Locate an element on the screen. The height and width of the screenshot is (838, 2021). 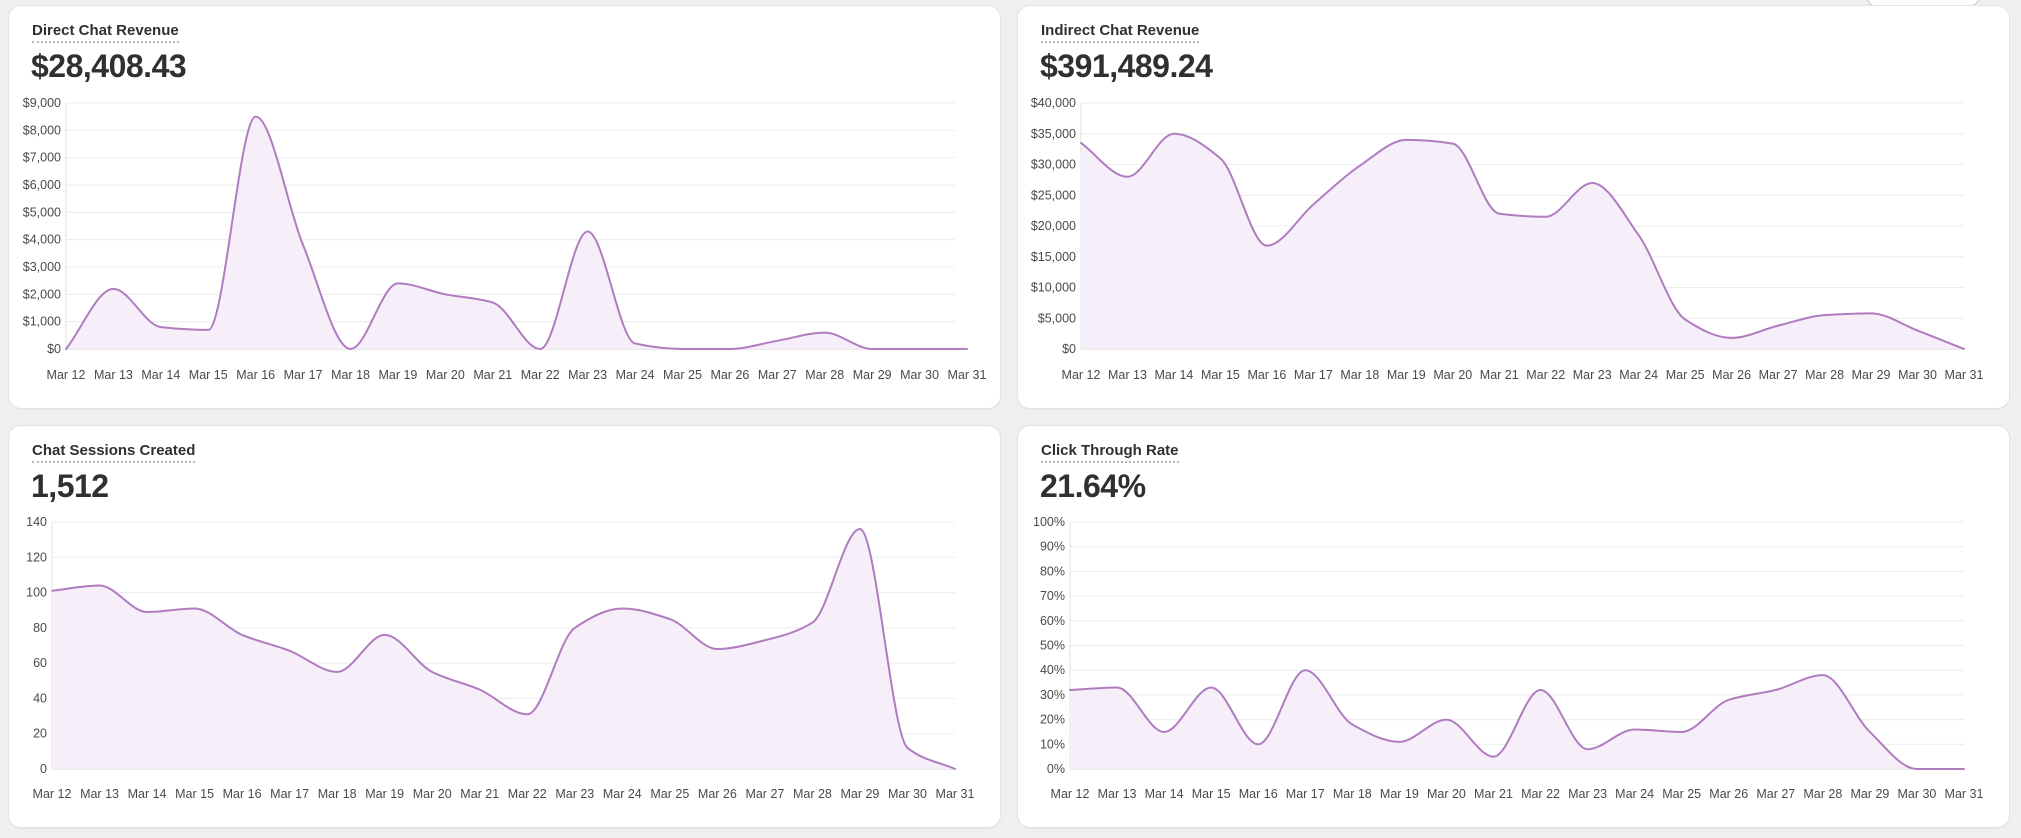
x-tick-label: Mar 19 is located at coordinates (384, 794).